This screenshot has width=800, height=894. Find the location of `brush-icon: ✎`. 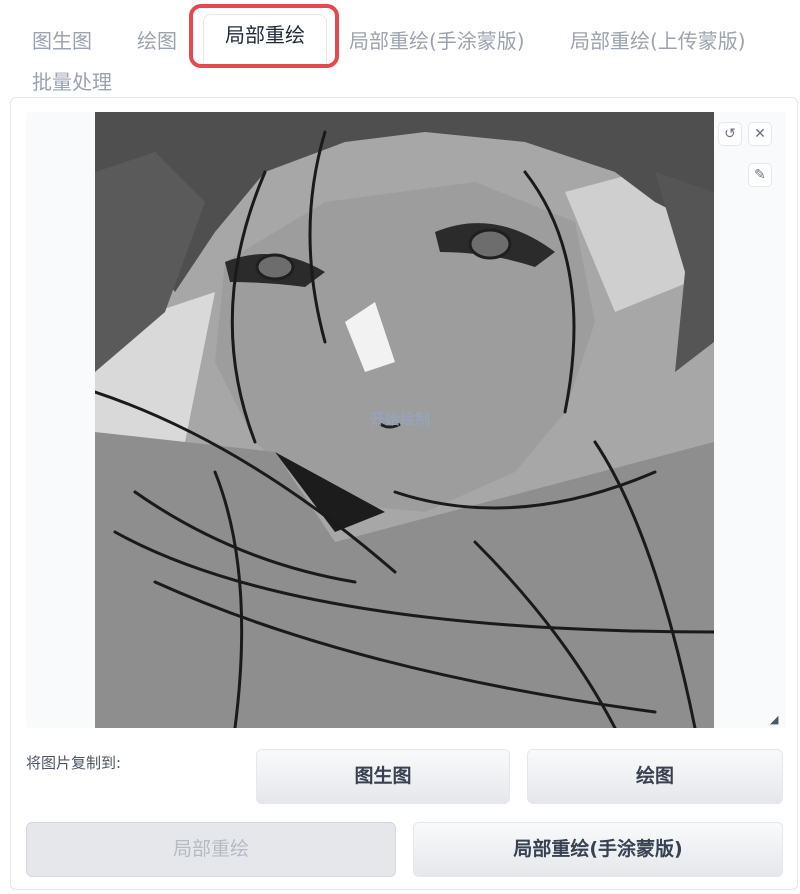

brush-icon: ✎ is located at coordinates (760, 175).